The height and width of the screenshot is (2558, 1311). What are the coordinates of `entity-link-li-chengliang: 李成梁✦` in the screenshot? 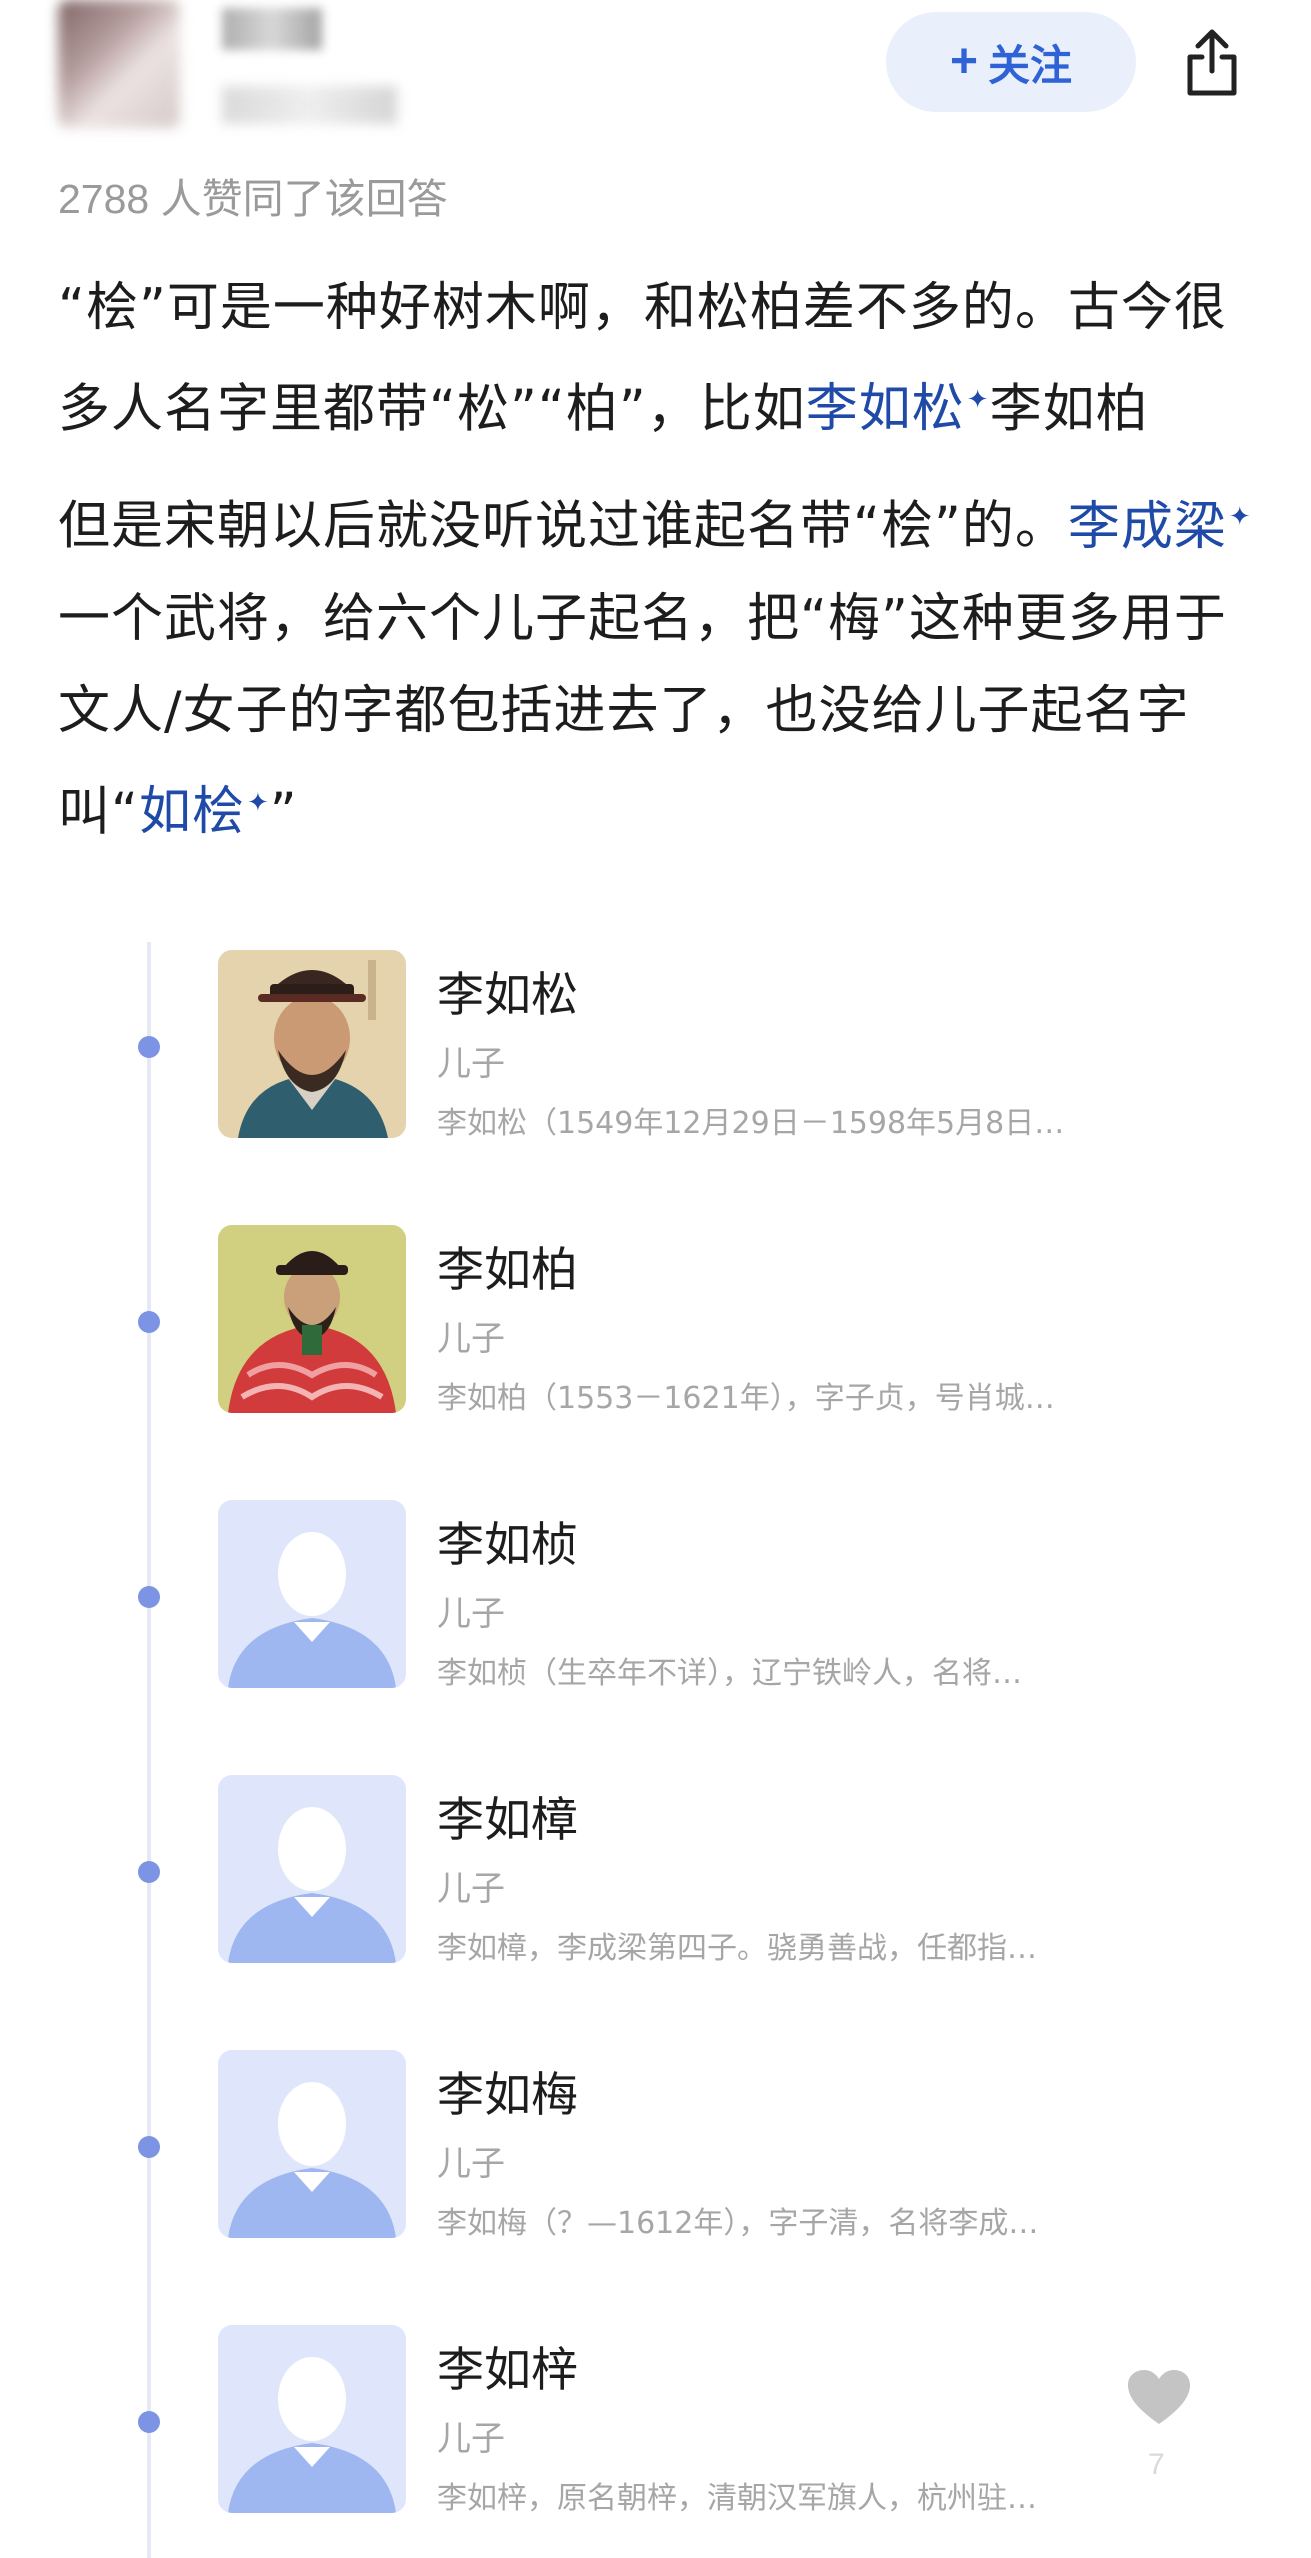 It's located at (1160, 527).